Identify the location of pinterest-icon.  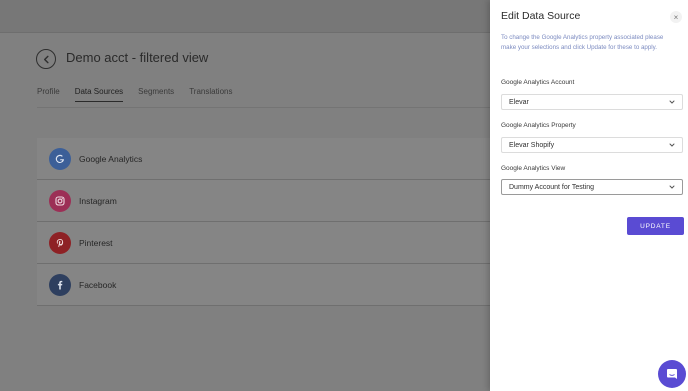
(60, 242).